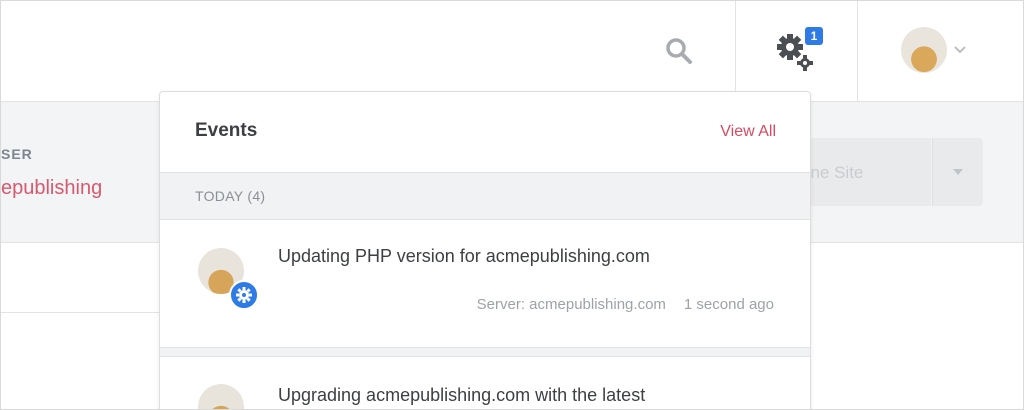 This screenshot has width=1024, height=410. Describe the element at coordinates (485, 352) in the screenshot. I see `event-divider` at that location.